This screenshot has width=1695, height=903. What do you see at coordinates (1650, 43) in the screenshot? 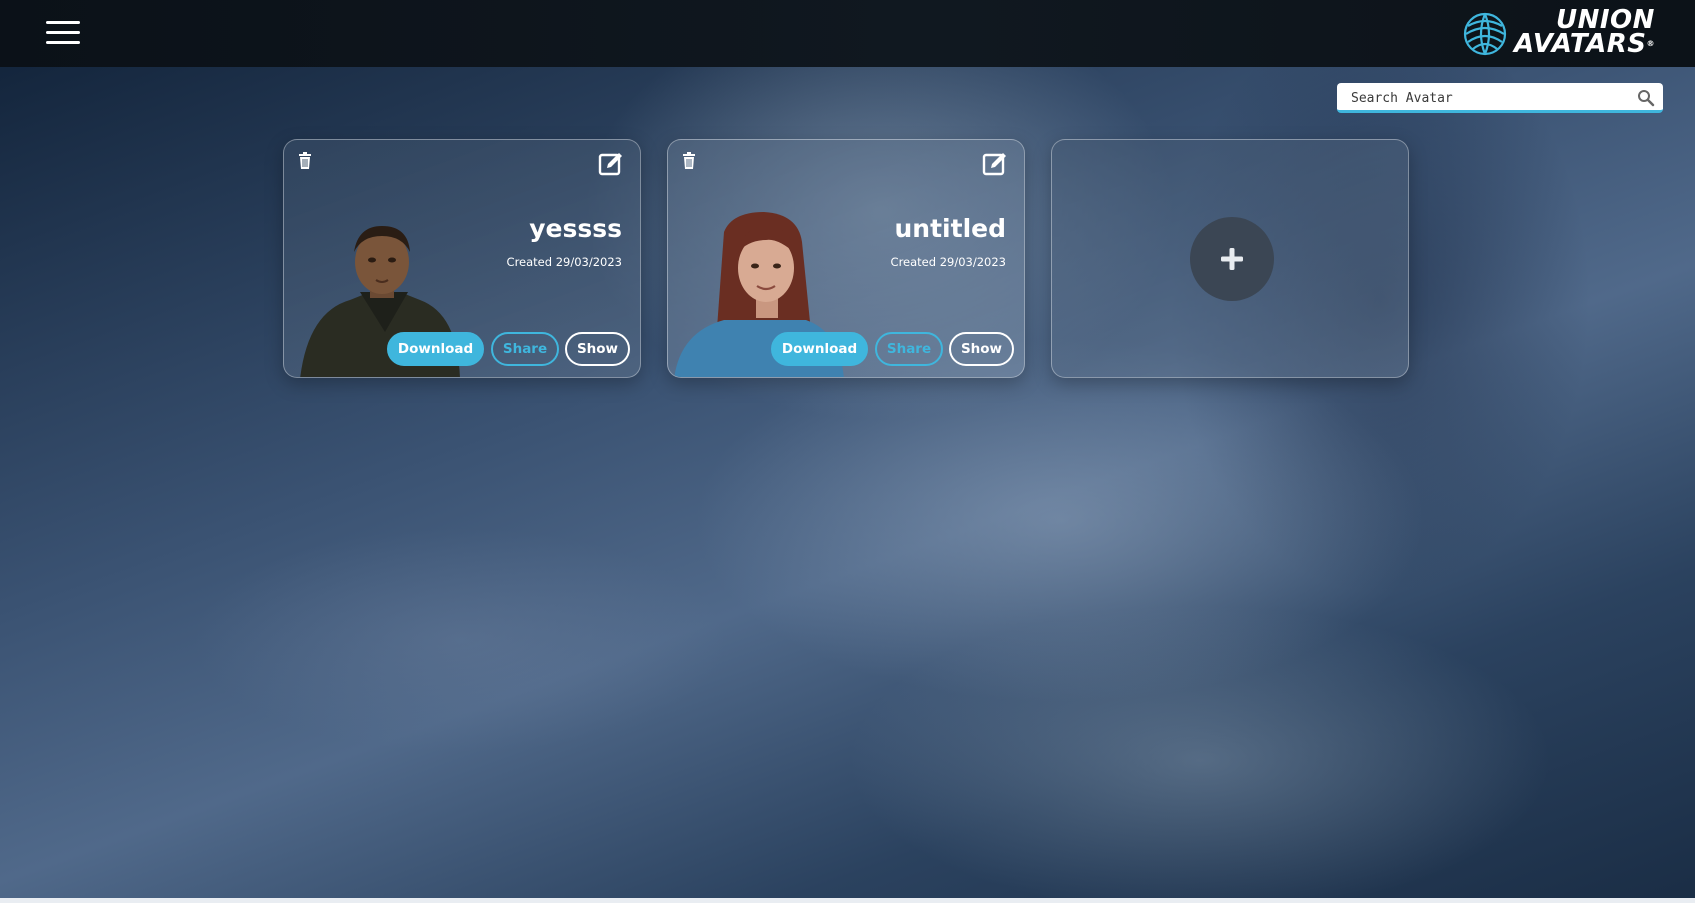
I see `registered-mark: ®` at bounding box center [1650, 43].